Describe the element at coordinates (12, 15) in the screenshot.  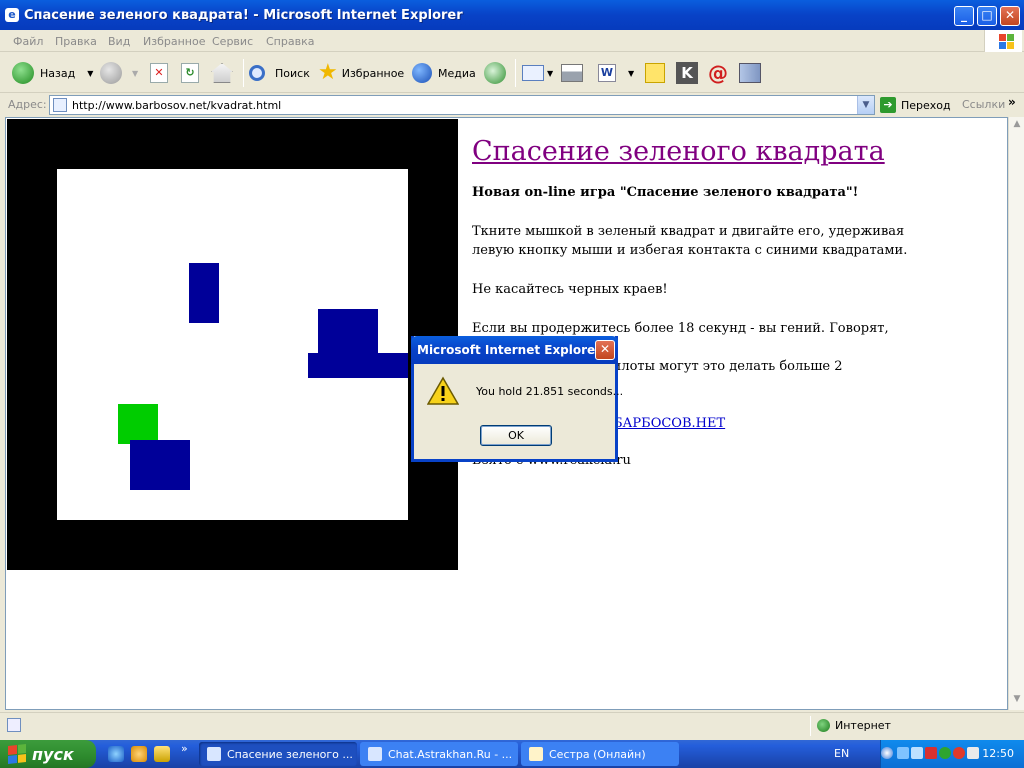
I see `ie-app-icon: e` at that location.